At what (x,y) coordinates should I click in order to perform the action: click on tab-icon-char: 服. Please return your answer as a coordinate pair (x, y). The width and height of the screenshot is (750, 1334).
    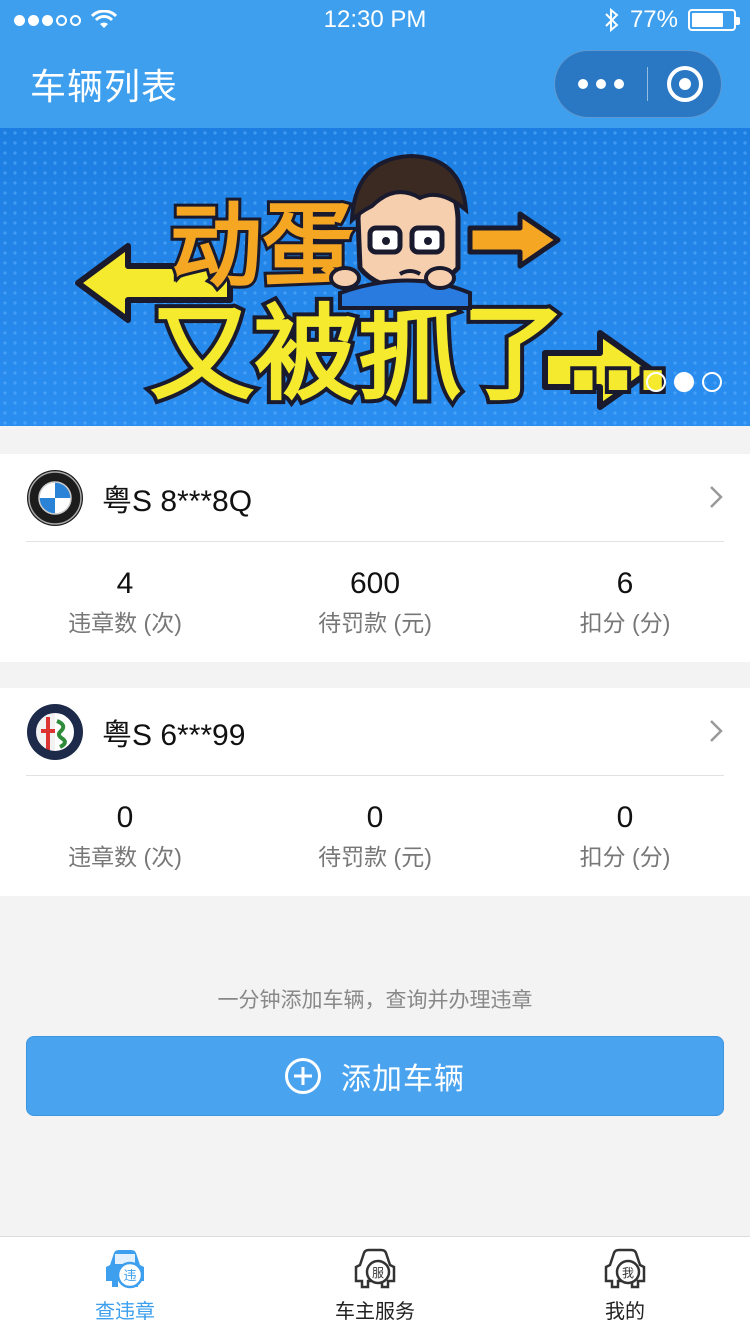
    Looking at the image, I should click on (378, 1273).